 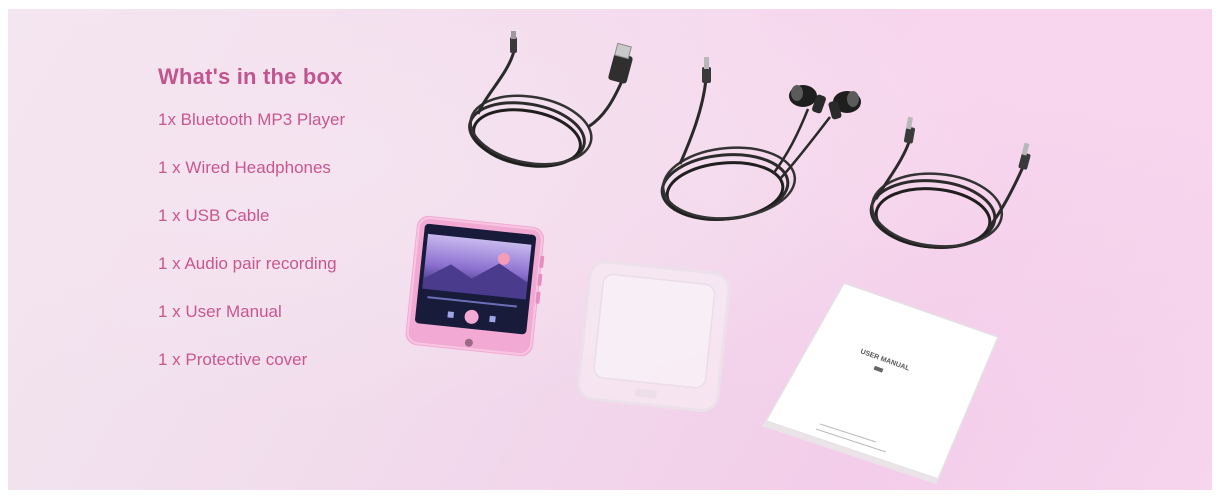 What do you see at coordinates (244, 167) in the screenshot?
I see `list-item: 1 x Wired Headphones` at bounding box center [244, 167].